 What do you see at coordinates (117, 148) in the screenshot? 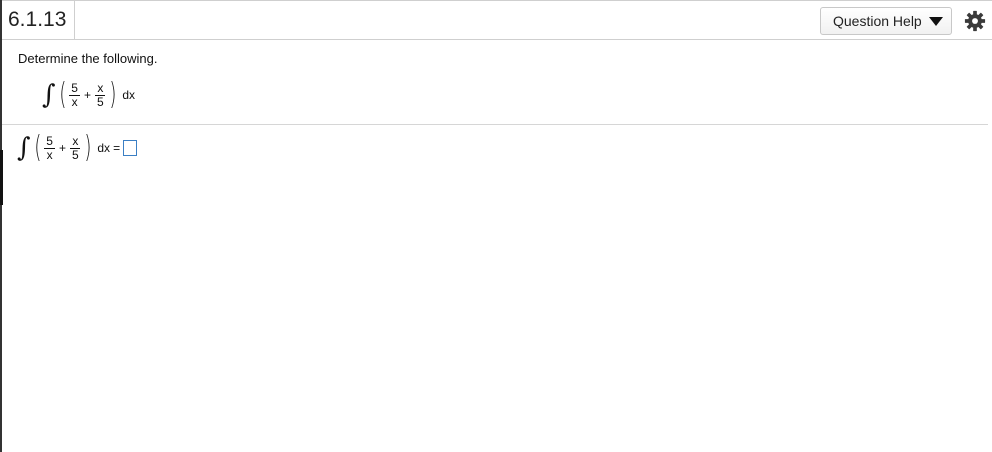
I see `equals-sign: =` at bounding box center [117, 148].